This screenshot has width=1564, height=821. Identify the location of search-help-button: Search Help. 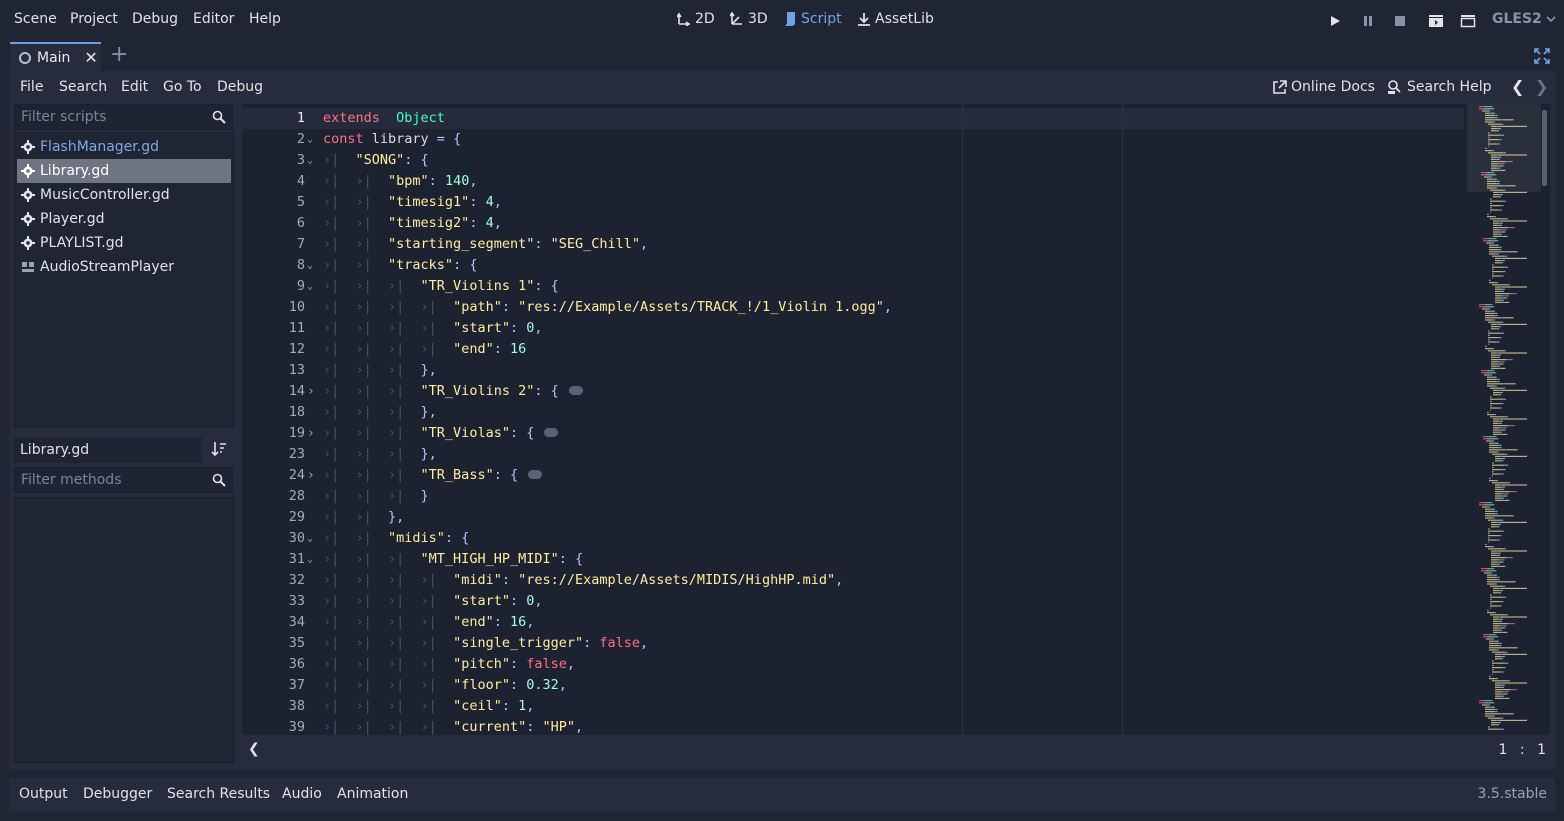
(1439, 87).